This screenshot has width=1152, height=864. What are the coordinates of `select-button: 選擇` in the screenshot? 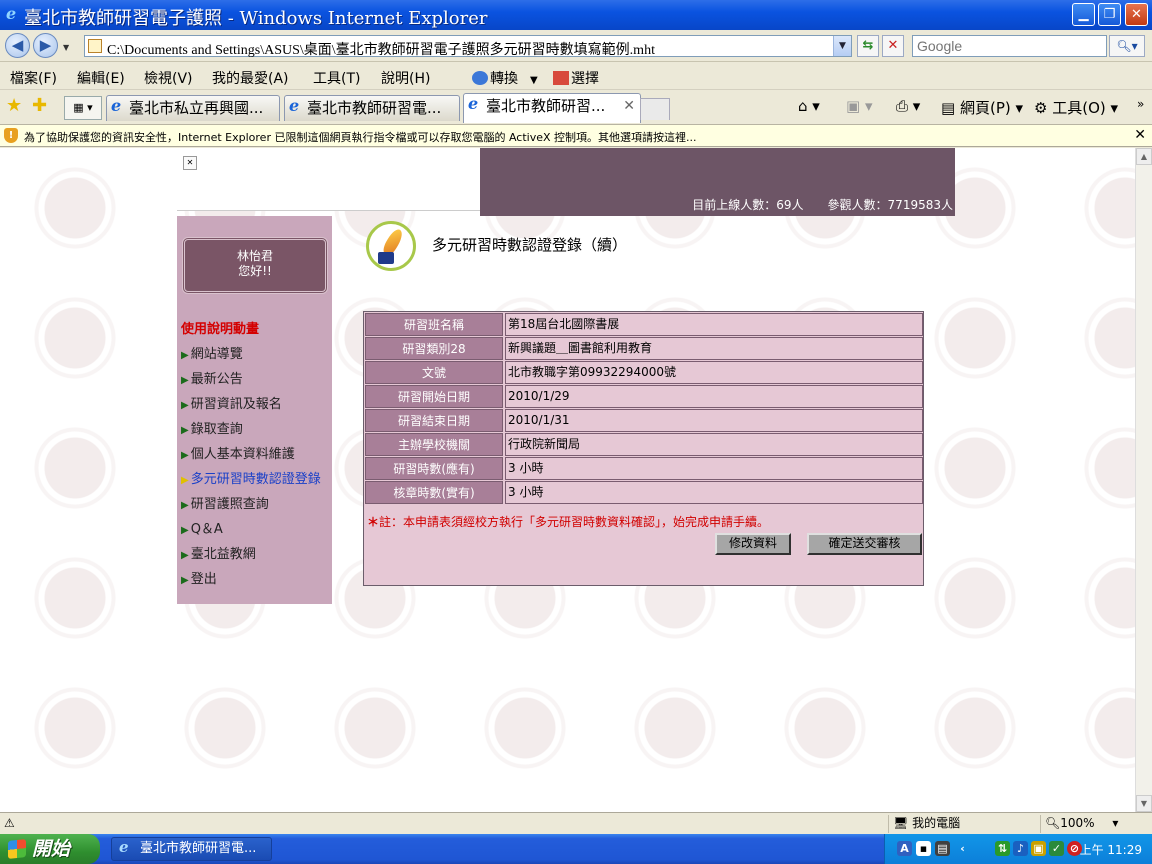 It's located at (576, 78).